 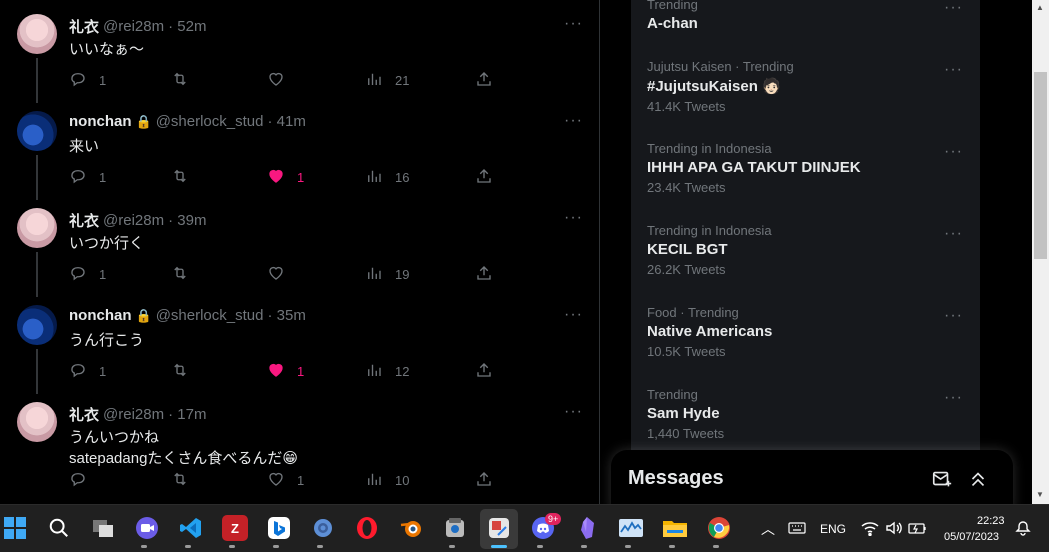 I want to click on trend-item: Trending Sam Hyde 1,440 Tweets, so click(x=807, y=414).